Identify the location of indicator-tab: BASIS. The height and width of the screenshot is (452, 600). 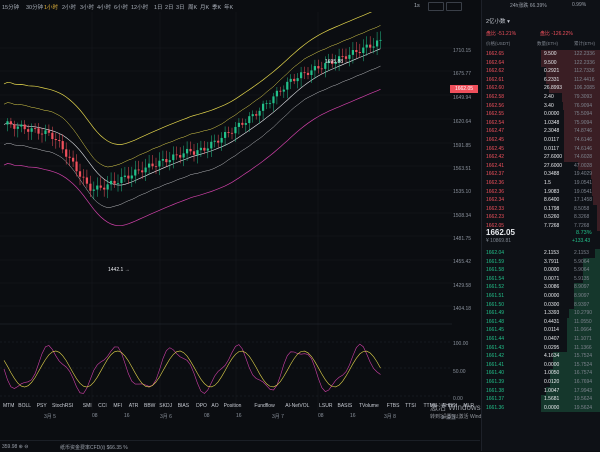
(345, 406).